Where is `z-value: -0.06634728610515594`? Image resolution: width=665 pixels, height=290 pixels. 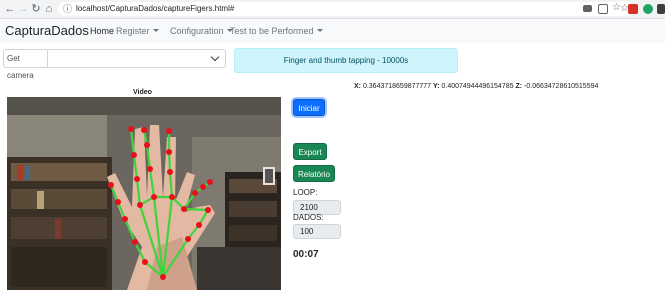 z-value: -0.06634728610515594 is located at coordinates (561, 86).